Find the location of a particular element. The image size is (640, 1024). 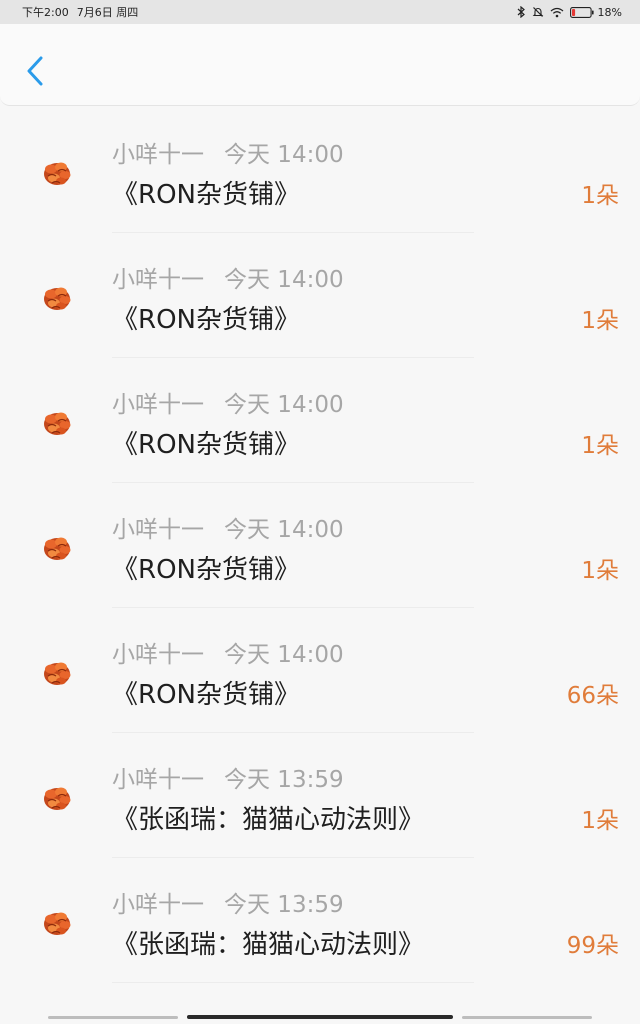

status-left: 下午2:00 7月6日 周四 is located at coordinates (80, 12).